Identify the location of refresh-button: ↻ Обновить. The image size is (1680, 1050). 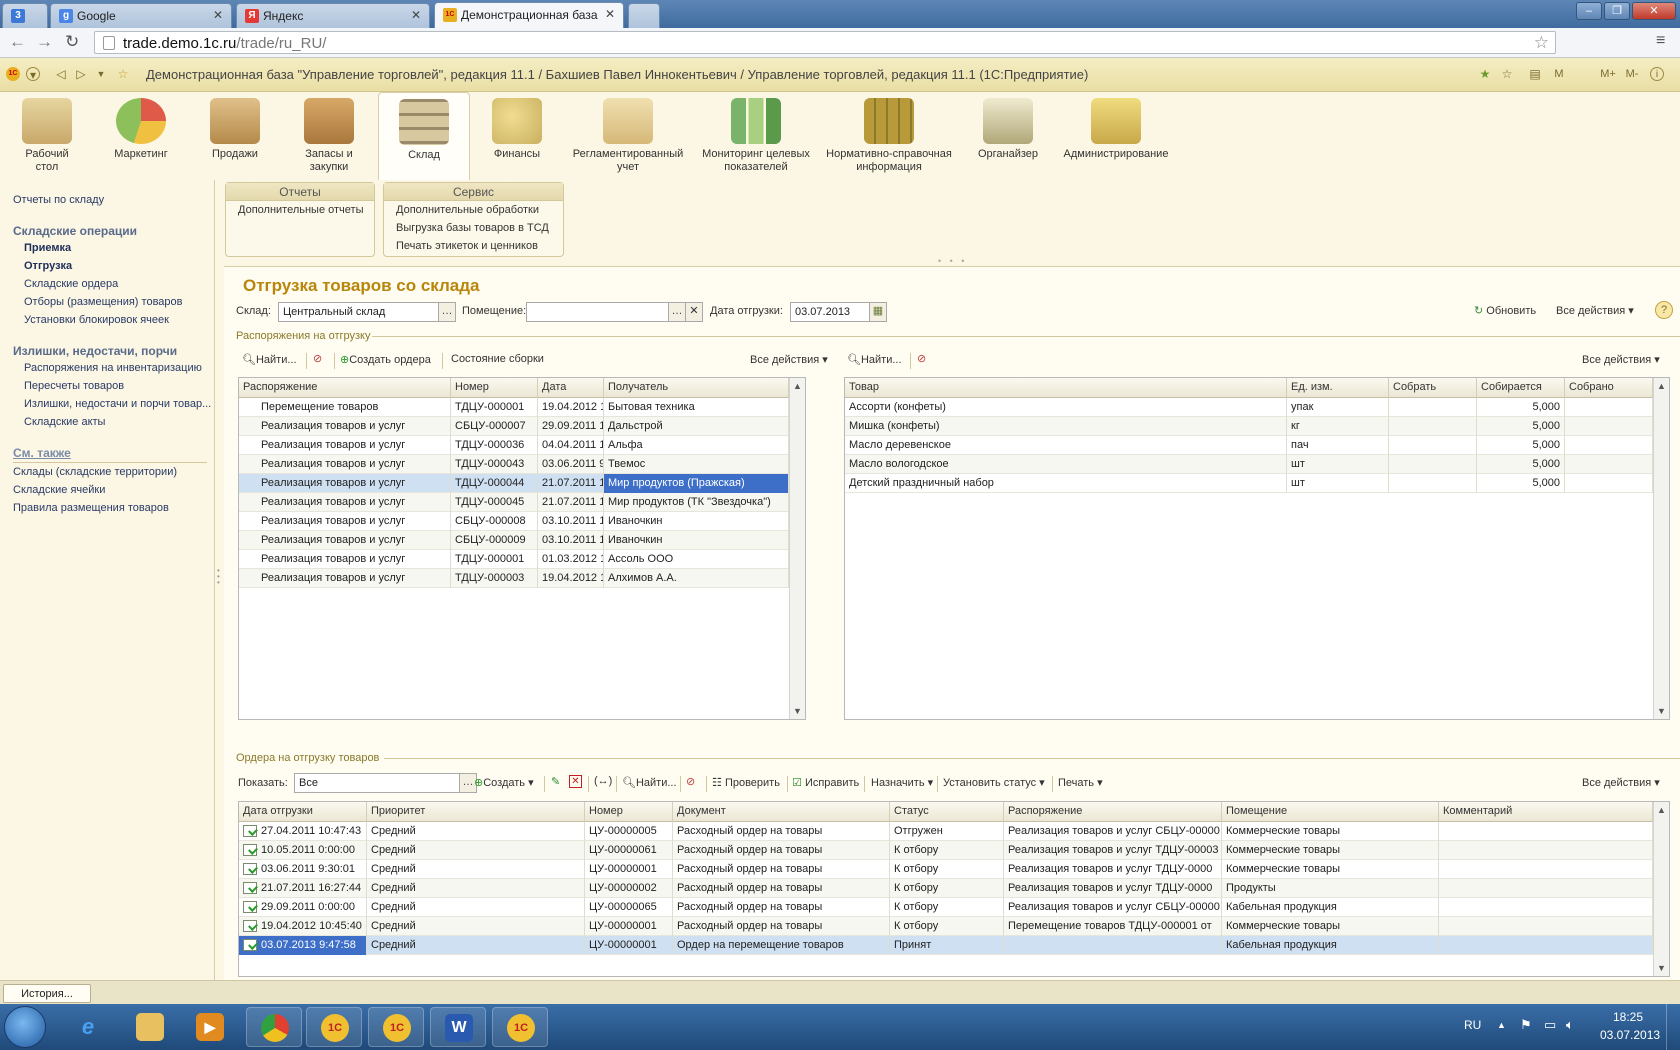
(1505, 310).